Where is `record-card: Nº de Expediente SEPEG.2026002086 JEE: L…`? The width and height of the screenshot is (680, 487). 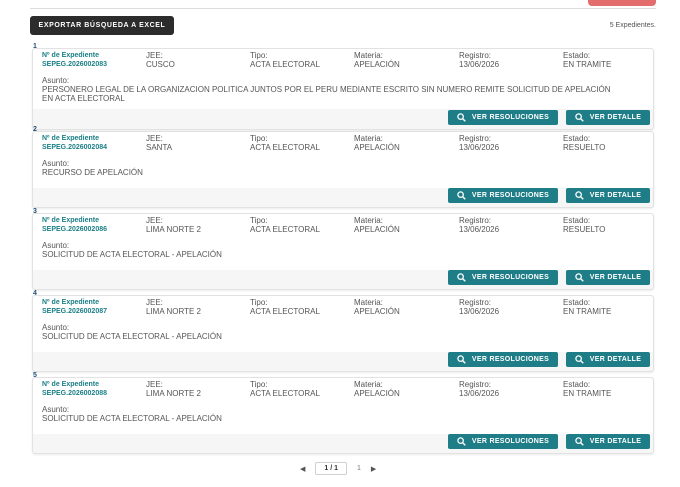 record-card: Nº de Expediente SEPEG.2026002086 JEE: L… is located at coordinates (343, 251).